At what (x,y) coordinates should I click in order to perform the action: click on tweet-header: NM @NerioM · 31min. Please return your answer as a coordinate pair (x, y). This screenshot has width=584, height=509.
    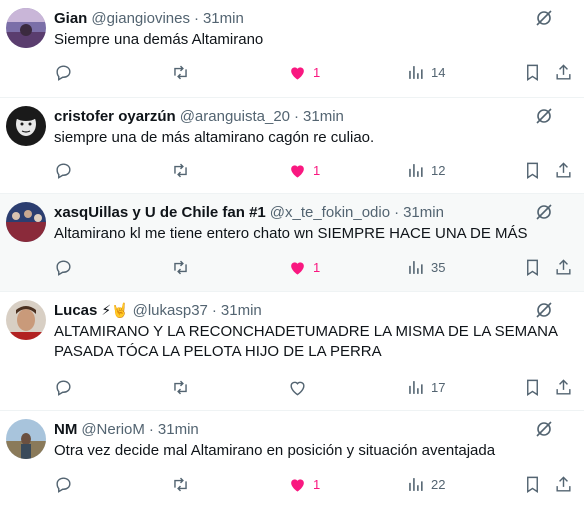
    Looking at the image, I should click on (315, 429).